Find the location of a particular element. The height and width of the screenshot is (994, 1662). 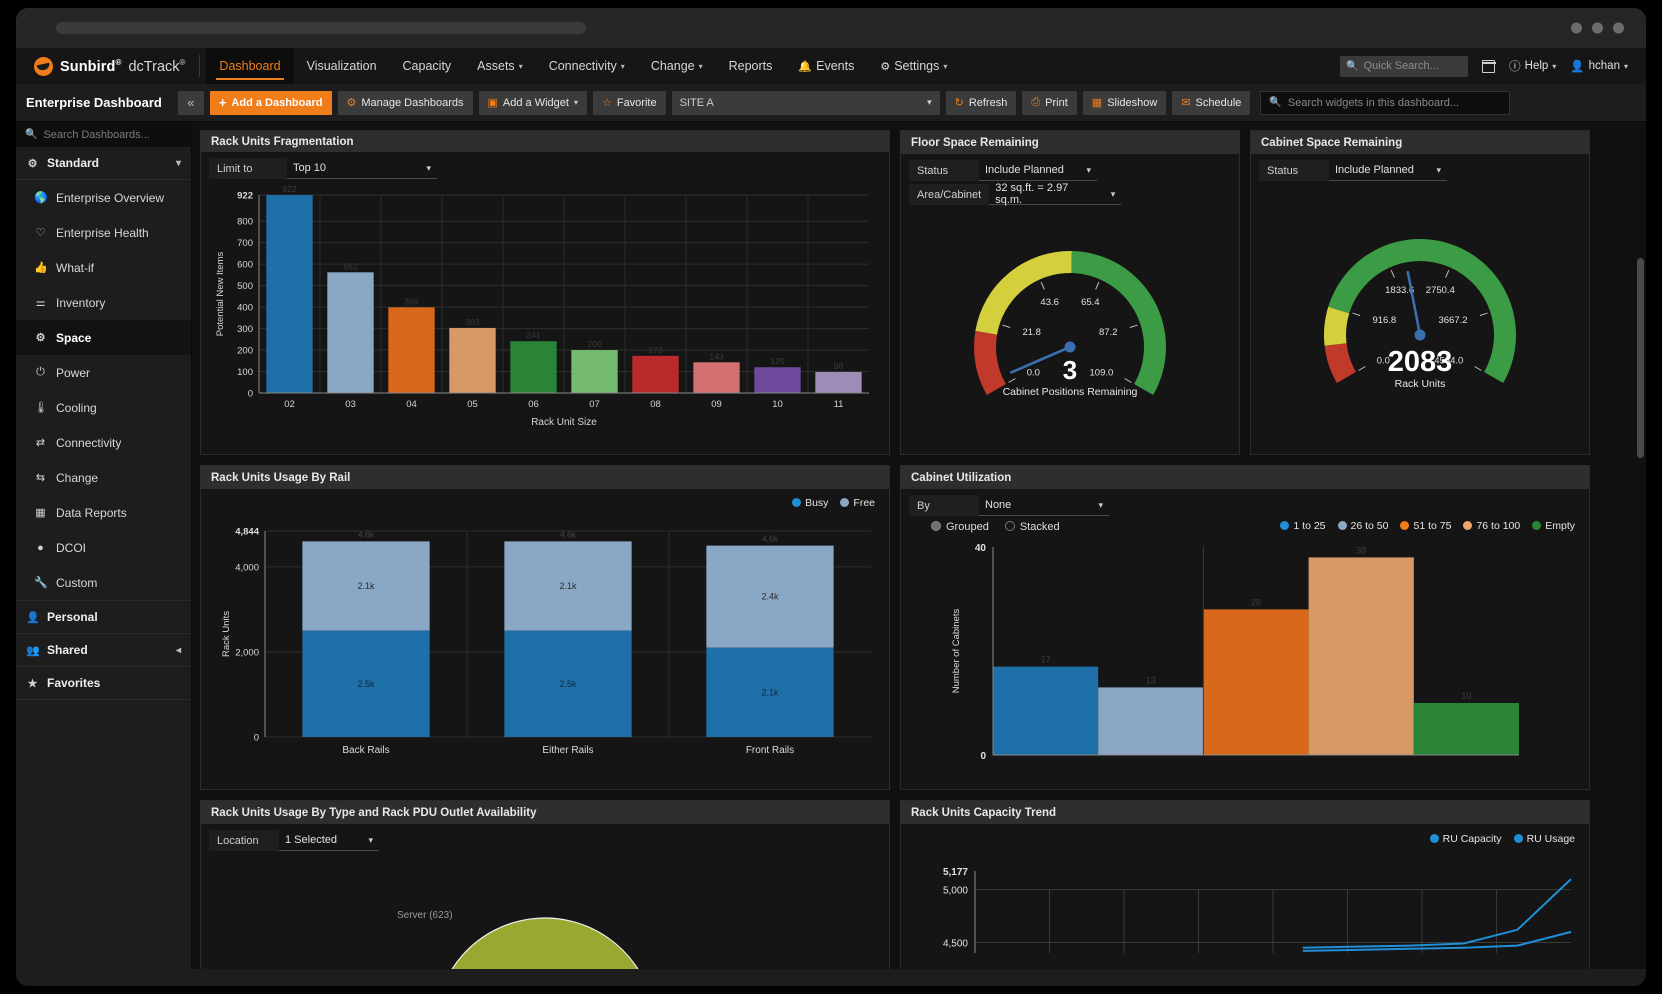

sidebar-group-personal: 👤 Personal is located at coordinates (103, 617).